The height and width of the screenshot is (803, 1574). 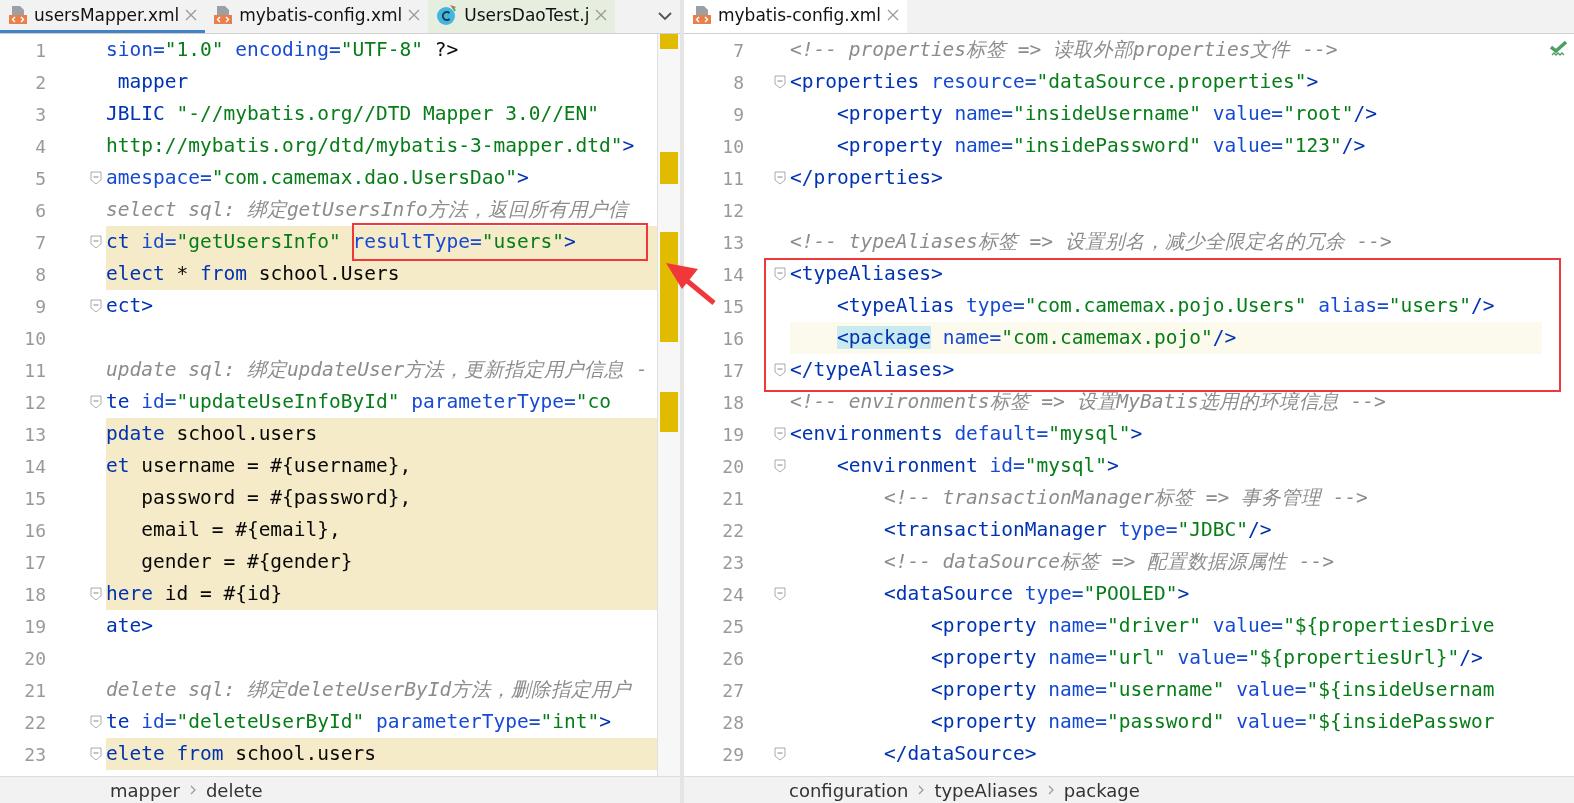 I want to click on code-line: delete sql: 绑定deleteUserById方法，删除指定用户, so click(x=369, y=690).